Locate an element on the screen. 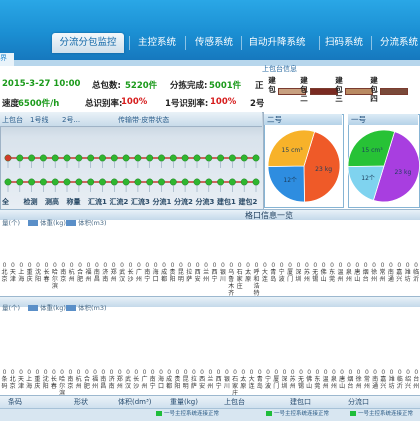  table-column-header: 重量(kg) is located at coordinates (184, 402).